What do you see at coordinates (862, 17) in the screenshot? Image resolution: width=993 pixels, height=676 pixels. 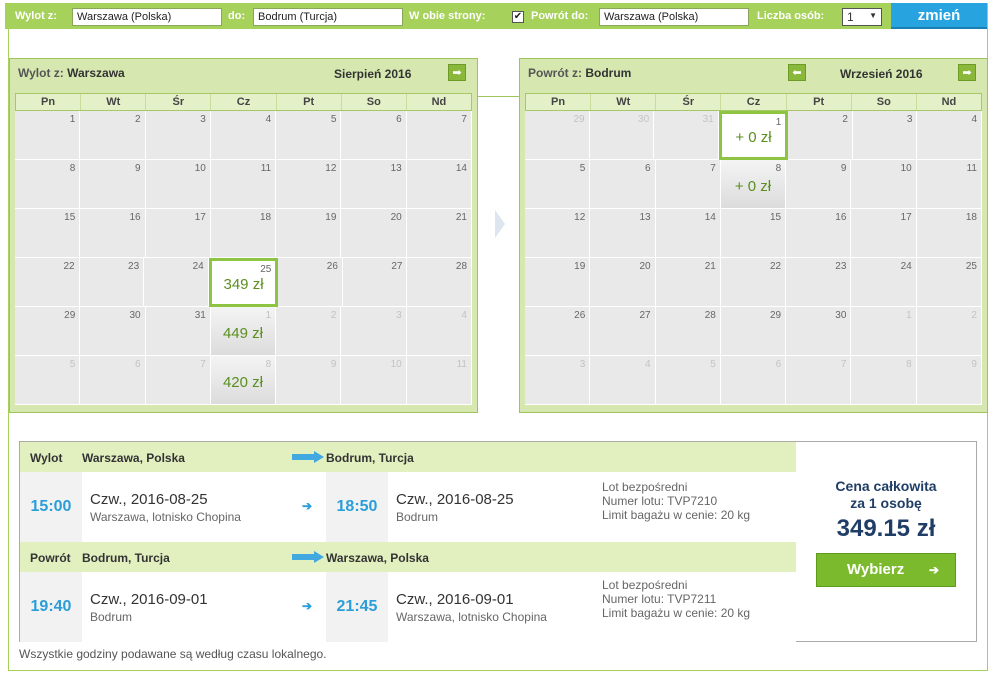 I see `pax-select: 1 ▼` at bounding box center [862, 17].